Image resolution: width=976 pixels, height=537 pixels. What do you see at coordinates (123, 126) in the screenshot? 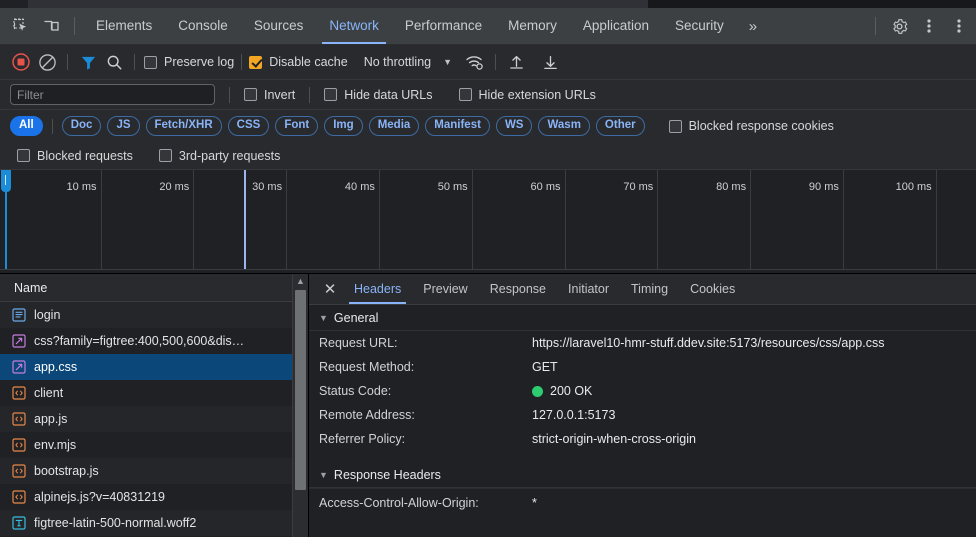
I see `chip-js: JS` at bounding box center [123, 126].